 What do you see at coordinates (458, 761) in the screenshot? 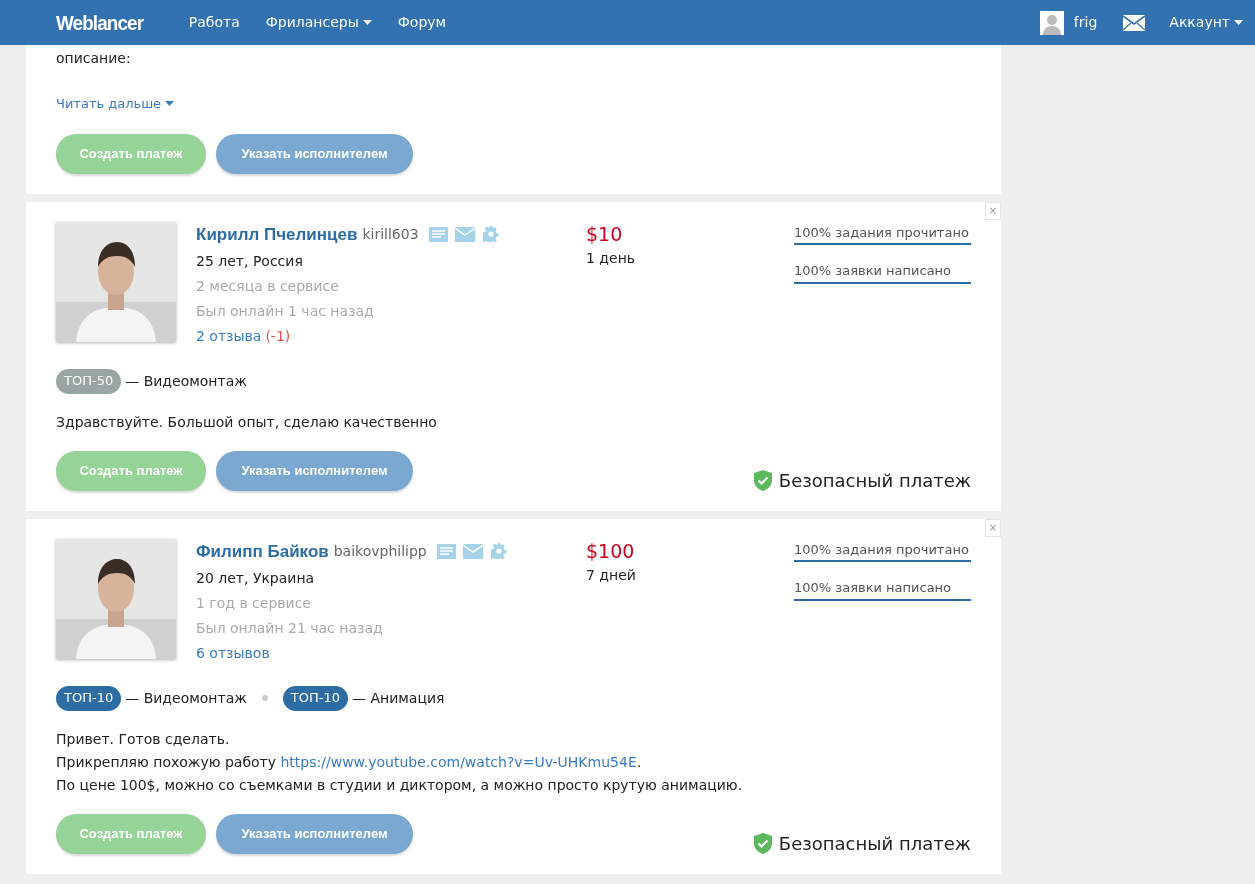
I see `url-link: https://www.youtube.com/watch?v=Uv-UHKmu54E` at bounding box center [458, 761].